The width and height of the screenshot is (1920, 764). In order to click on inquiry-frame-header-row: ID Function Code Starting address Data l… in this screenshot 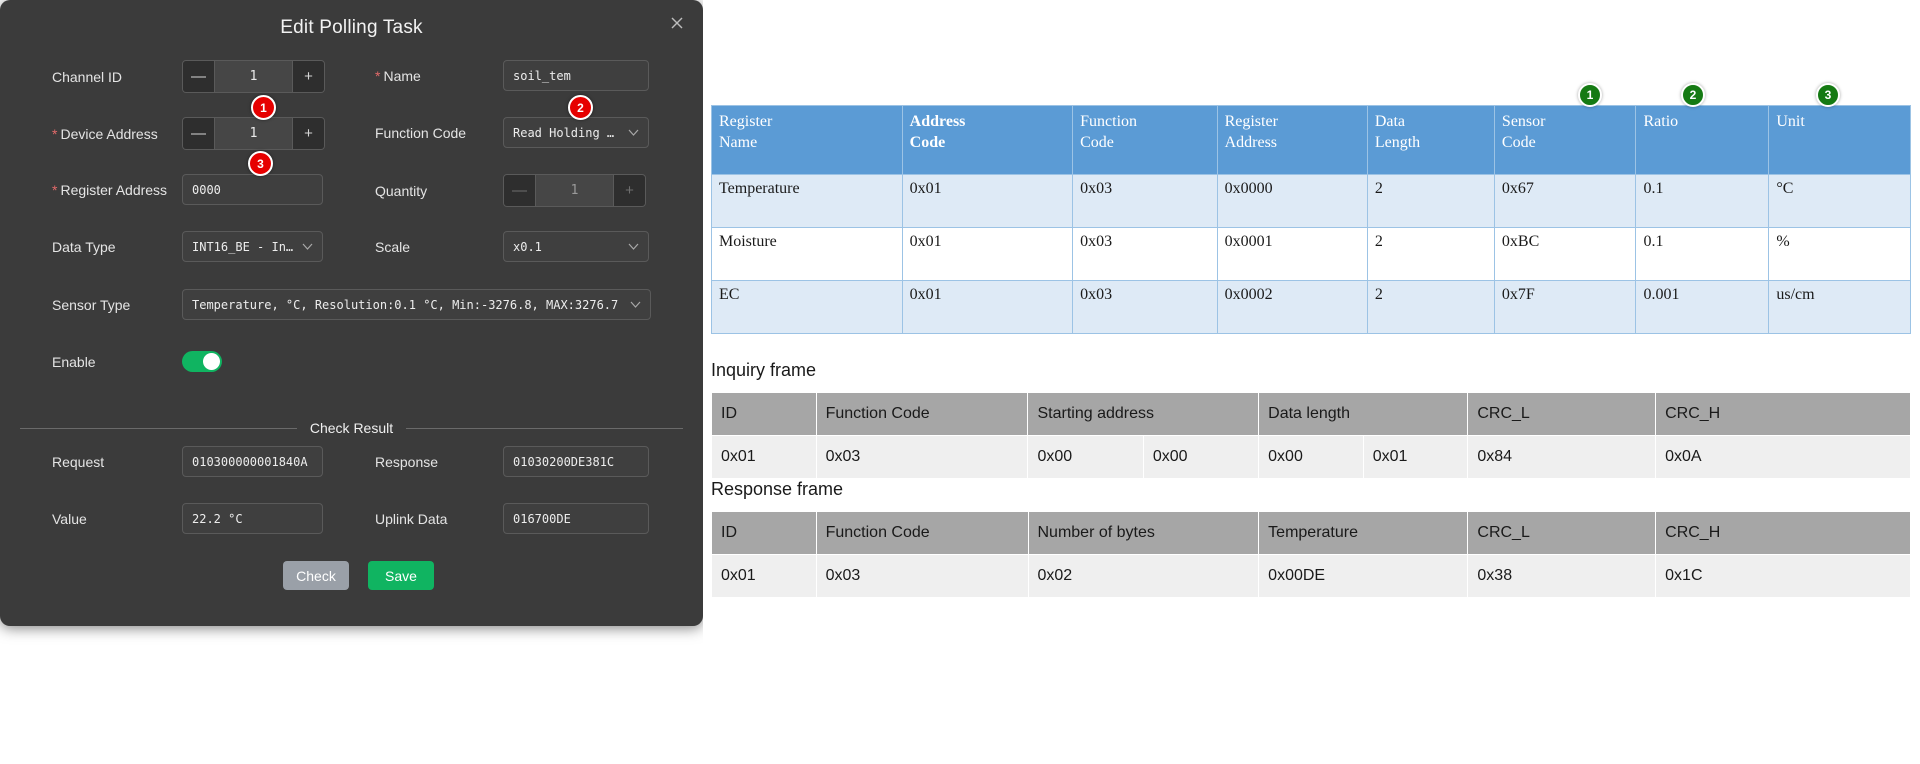, I will do `click(1311, 414)`.